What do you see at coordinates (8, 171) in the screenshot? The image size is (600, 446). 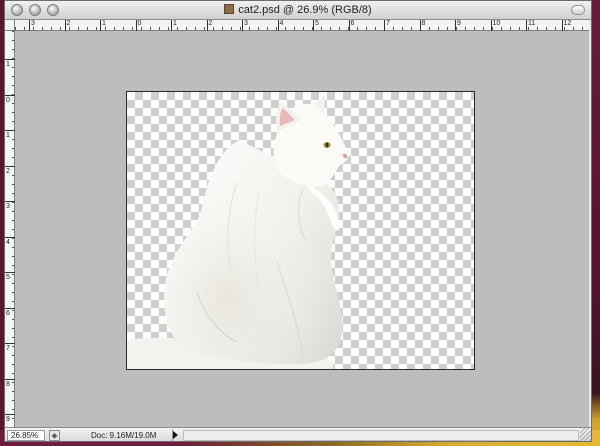 I see `ruler-left-label: 2` at bounding box center [8, 171].